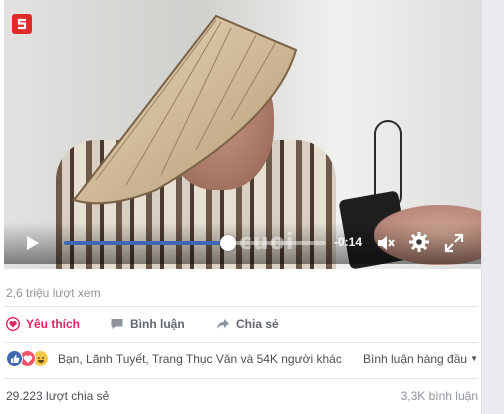  Describe the element at coordinates (267, 242) in the screenshot. I see `video-watermark: cuoi` at that location.